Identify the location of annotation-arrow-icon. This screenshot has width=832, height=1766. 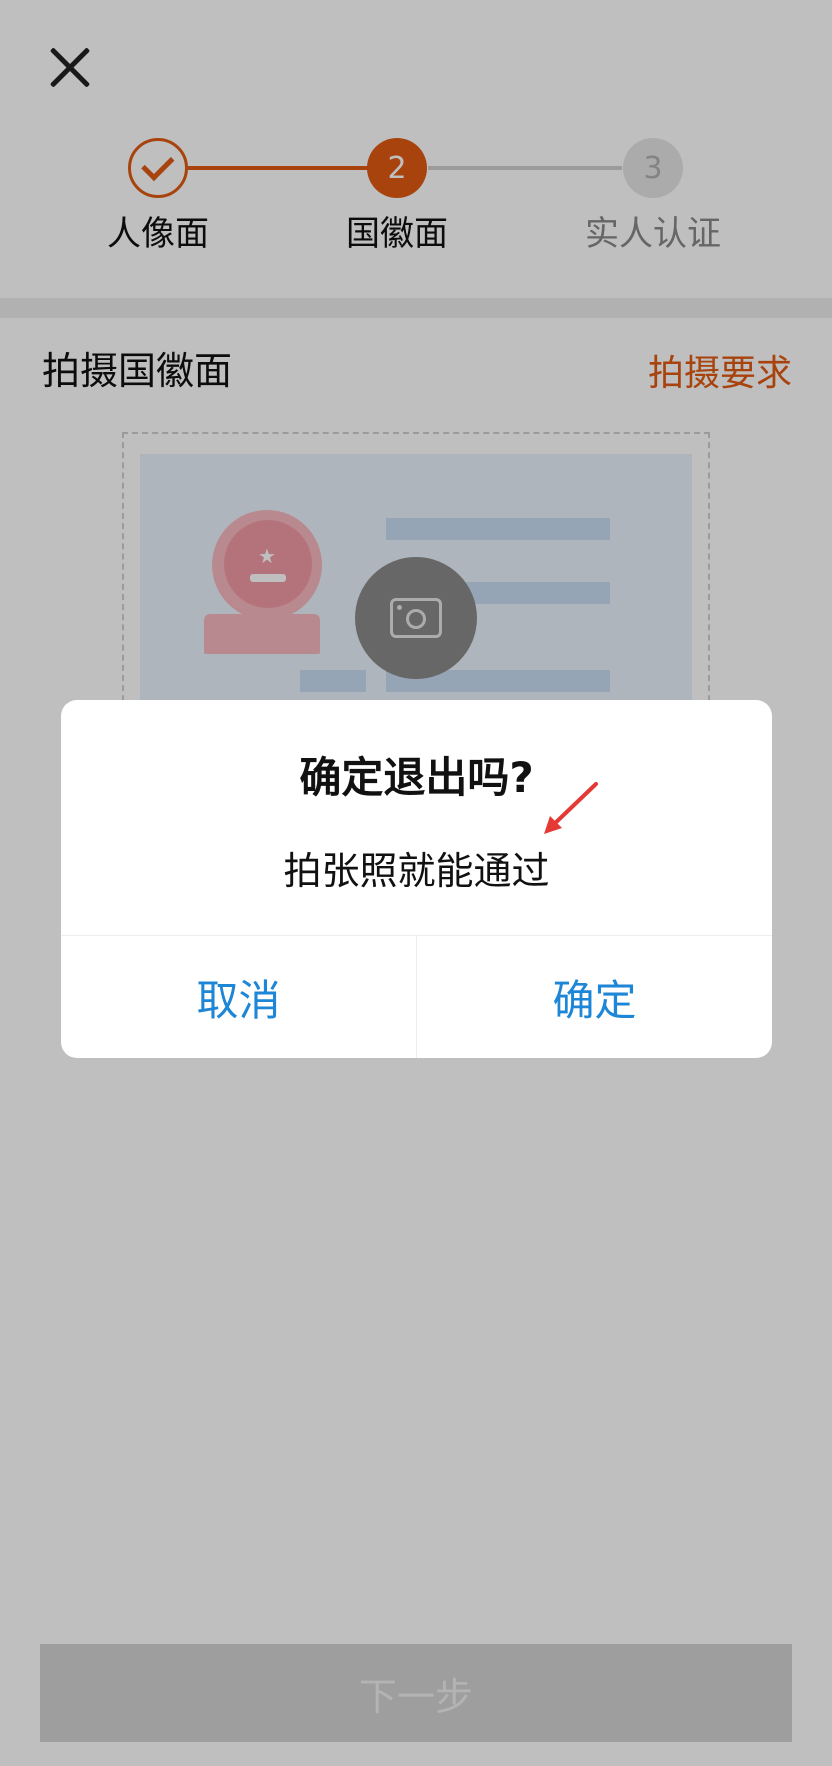
(571, 808).